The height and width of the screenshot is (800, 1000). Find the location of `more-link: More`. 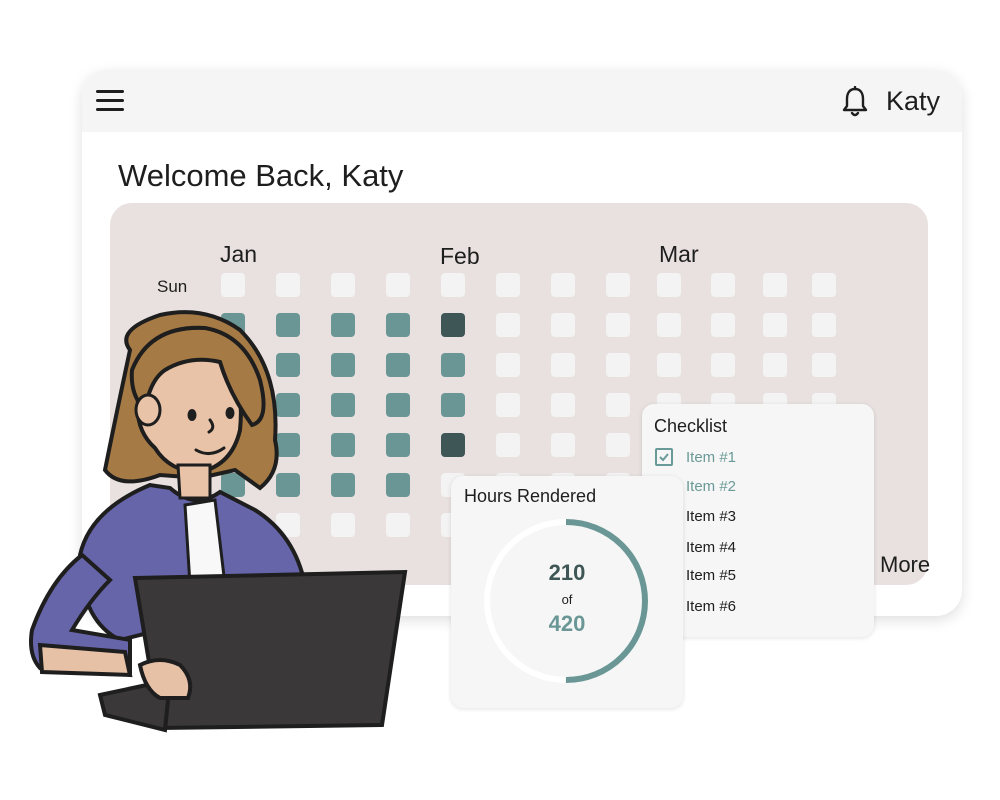

more-link: More is located at coordinates (905, 565).